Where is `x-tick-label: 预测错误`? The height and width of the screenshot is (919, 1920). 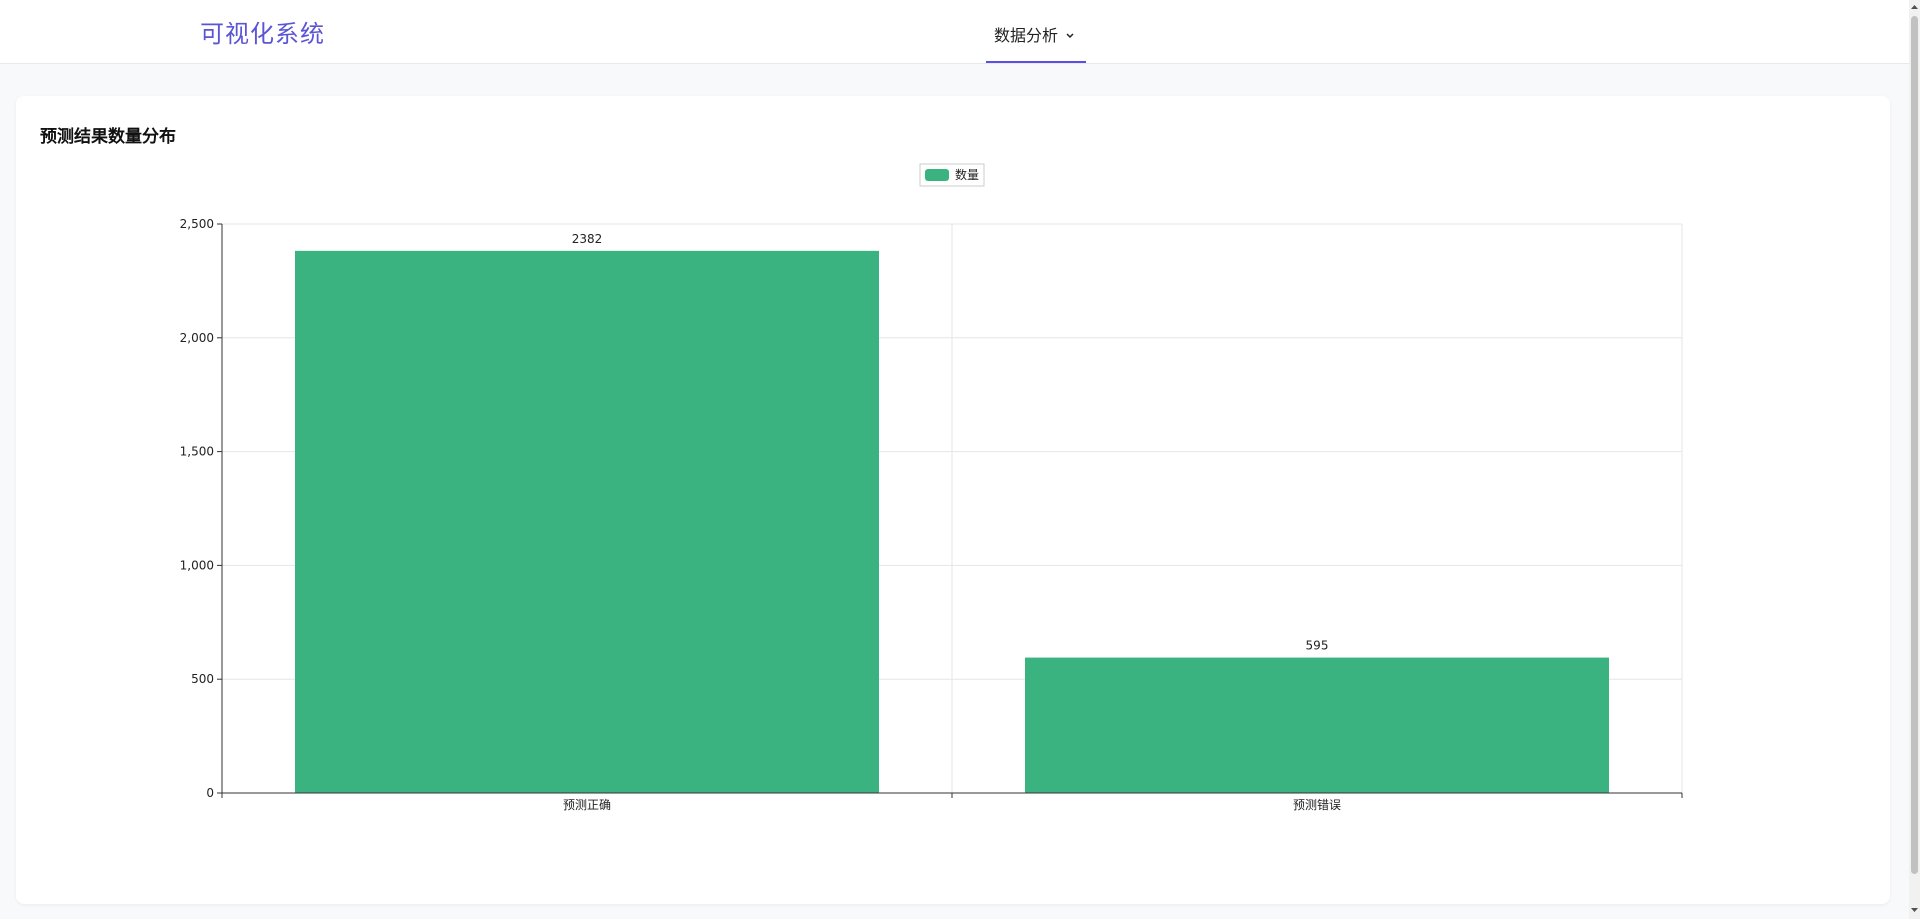
x-tick-label: 预测错误 is located at coordinates (1317, 805).